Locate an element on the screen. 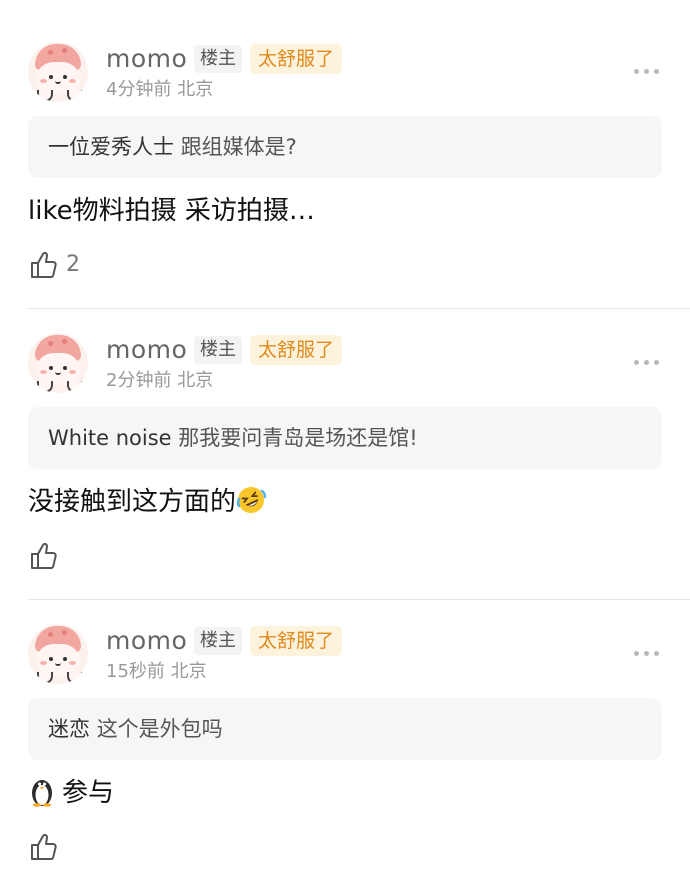  quote-text: 这个是外包吗 is located at coordinates (159, 729).